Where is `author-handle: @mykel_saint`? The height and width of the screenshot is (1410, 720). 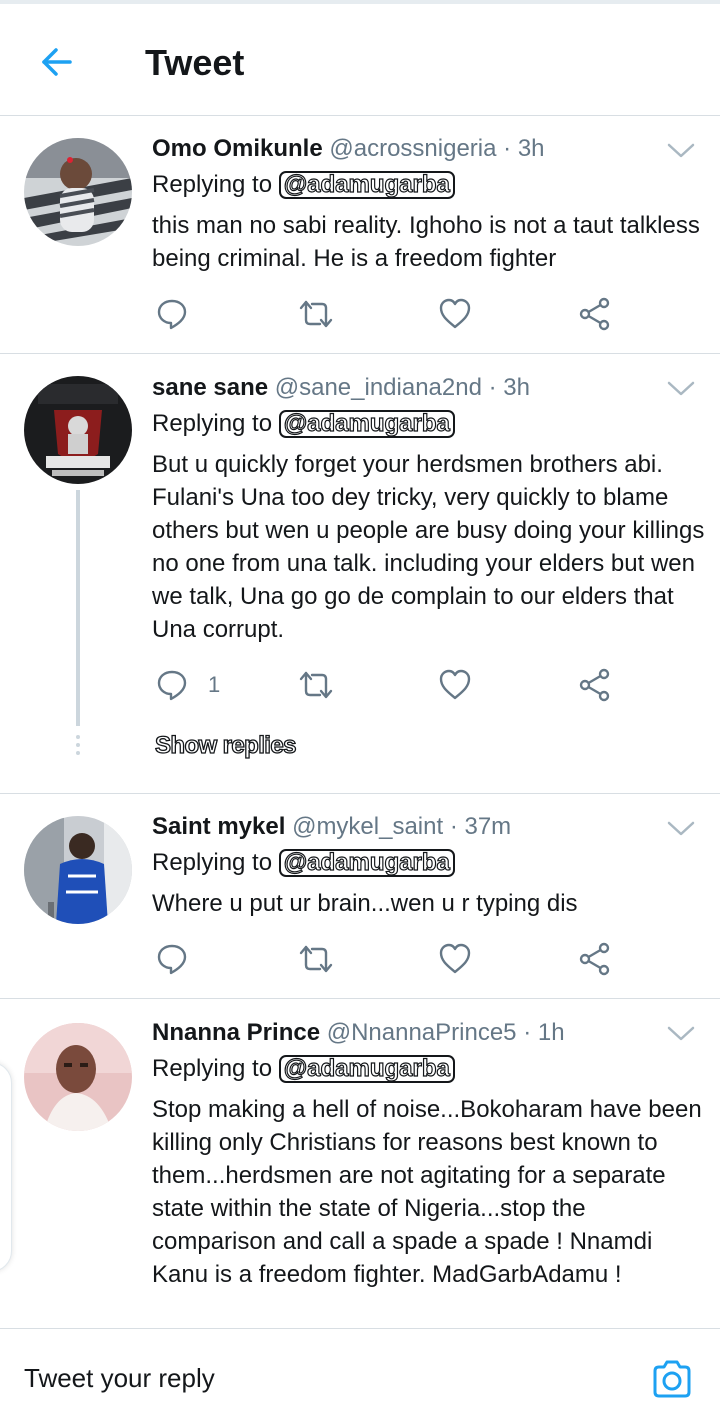 author-handle: @mykel_saint is located at coordinates (367, 826).